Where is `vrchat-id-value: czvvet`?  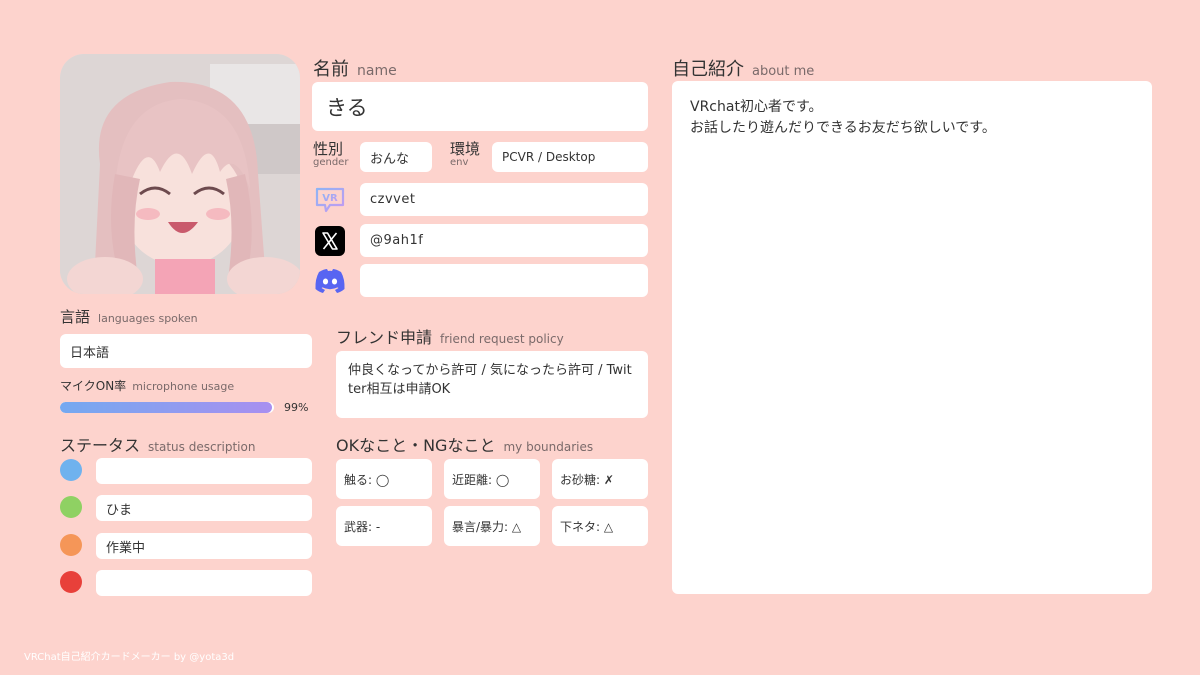 vrchat-id-value: czvvet is located at coordinates (393, 199).